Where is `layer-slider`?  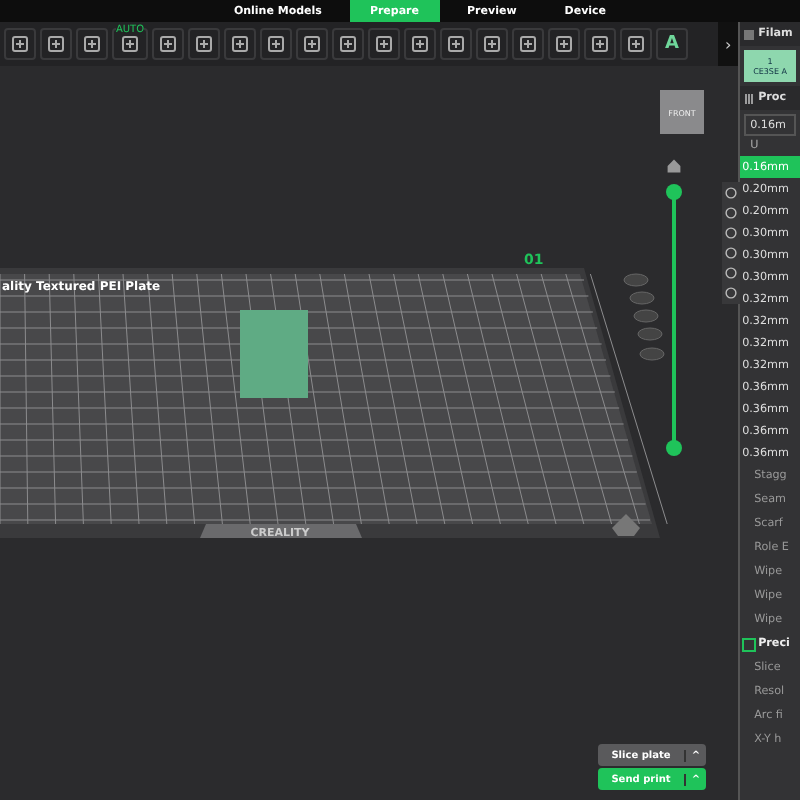
layer-slider is located at coordinates (674, 320).